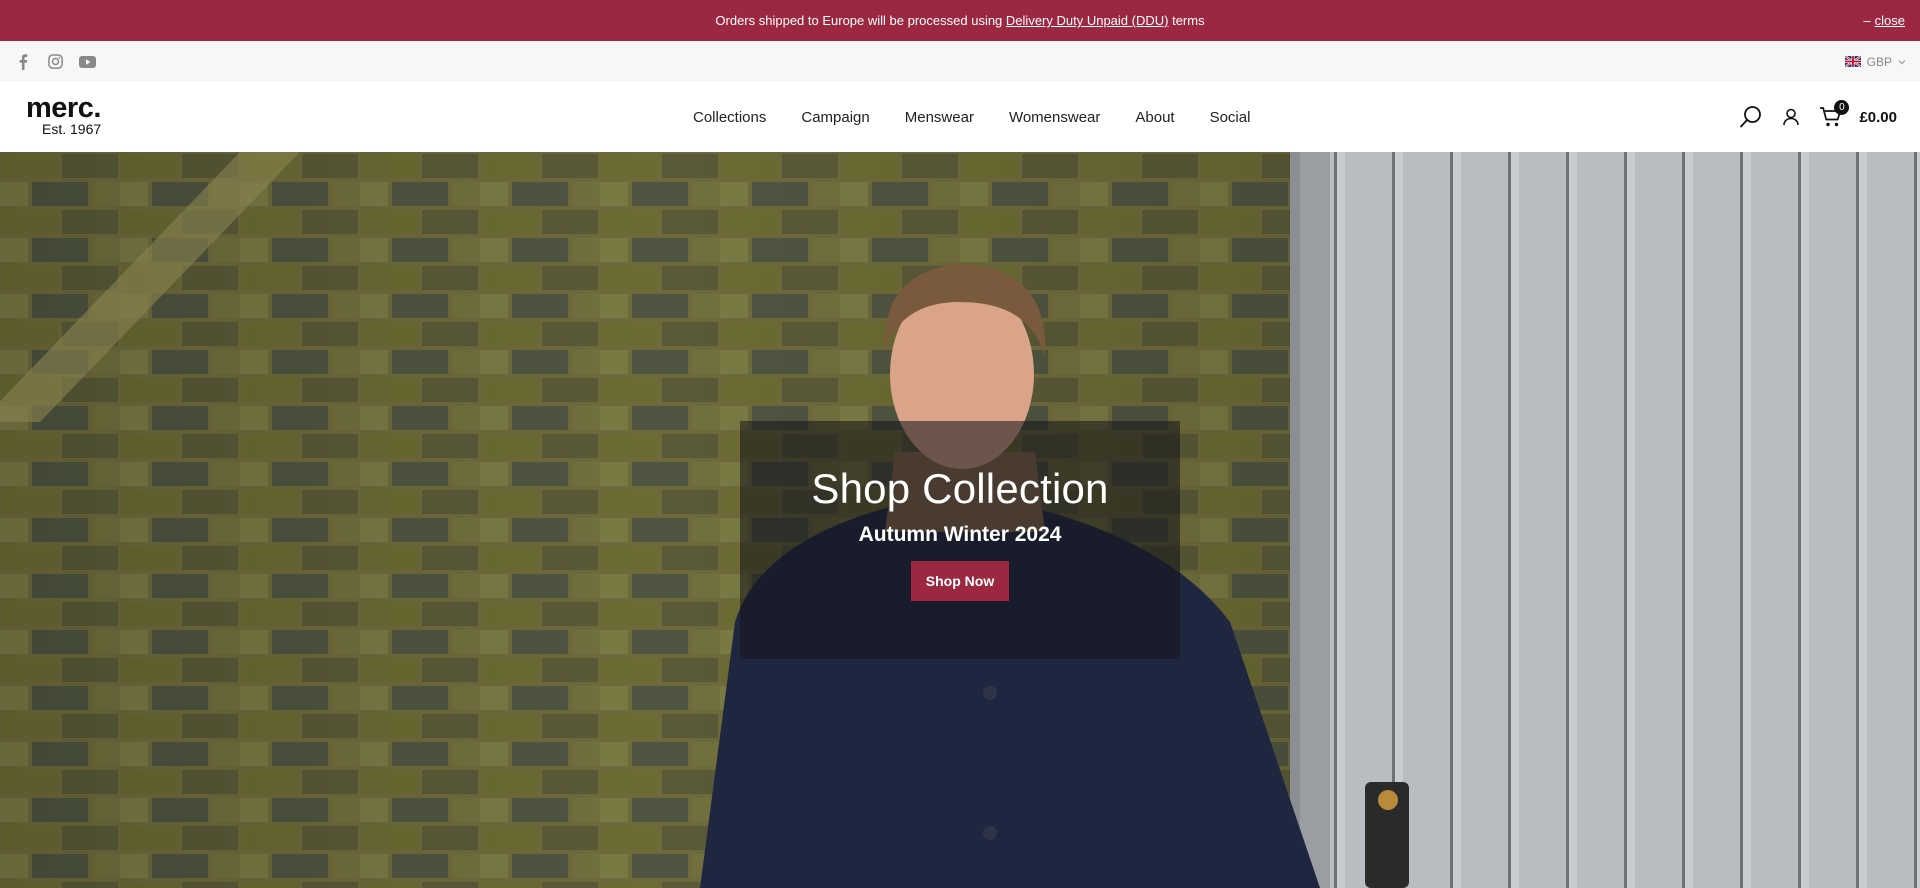 The image size is (1920, 888). I want to click on nav-collections: Collections, so click(729, 117).